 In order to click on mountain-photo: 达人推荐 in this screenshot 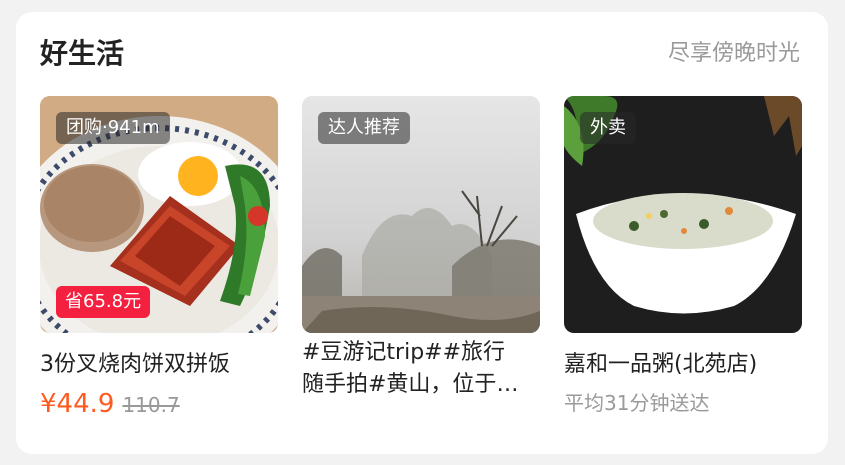, I will do `click(421, 214)`.